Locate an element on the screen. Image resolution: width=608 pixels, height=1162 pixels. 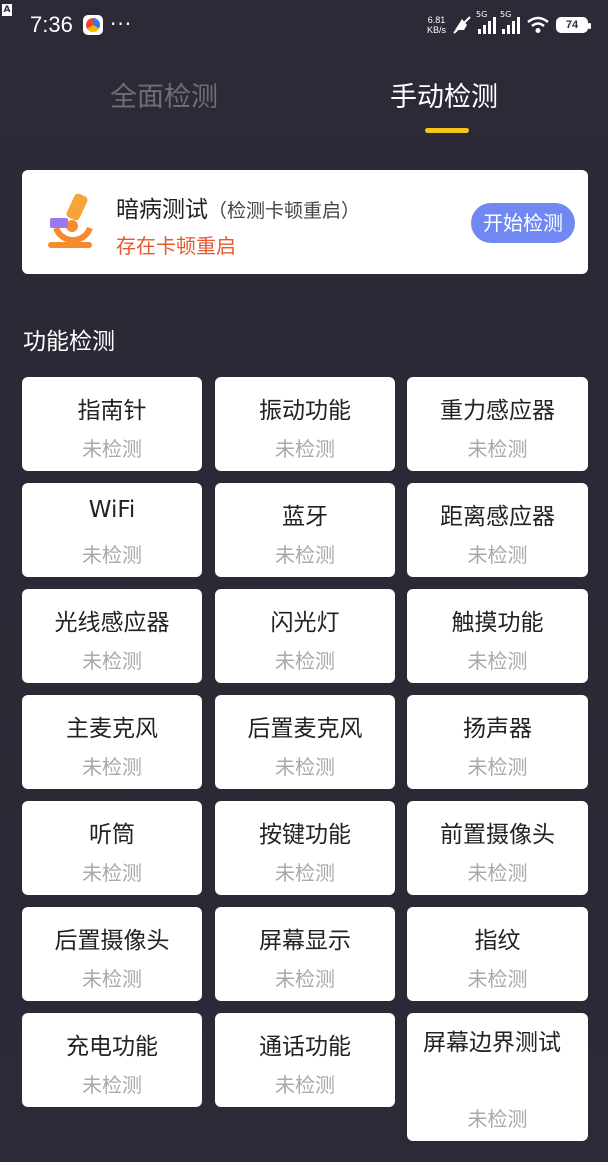
function-item-name: 重力感应器 is located at coordinates (497, 411).